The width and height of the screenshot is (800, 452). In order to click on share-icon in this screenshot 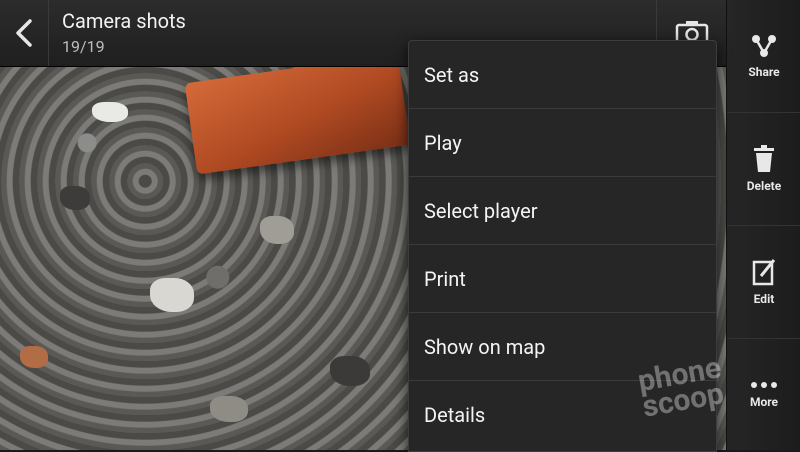, I will do `click(764, 46)`.